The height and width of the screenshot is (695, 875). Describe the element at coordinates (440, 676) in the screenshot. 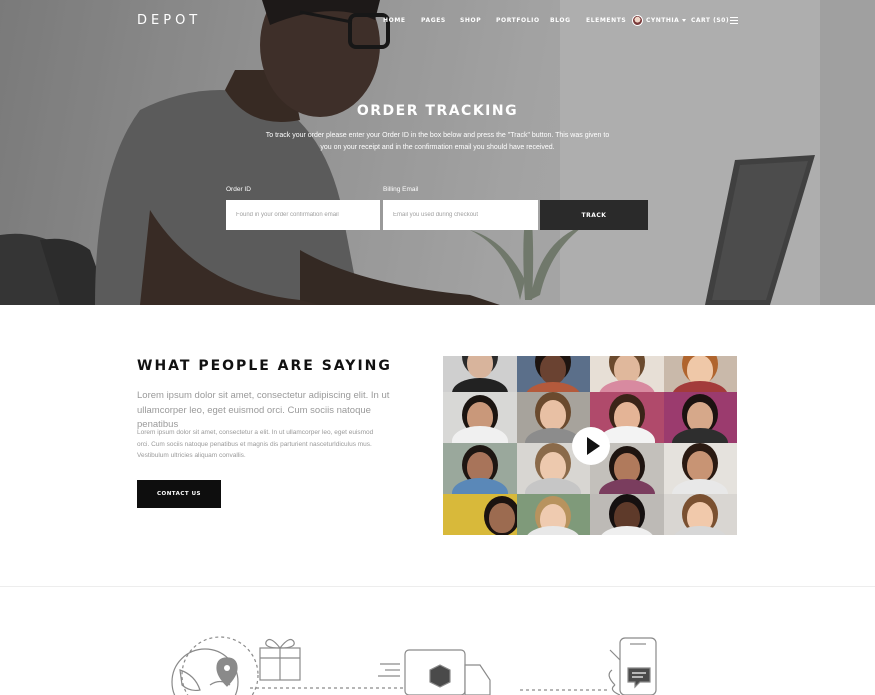

I see `package-icon` at that location.